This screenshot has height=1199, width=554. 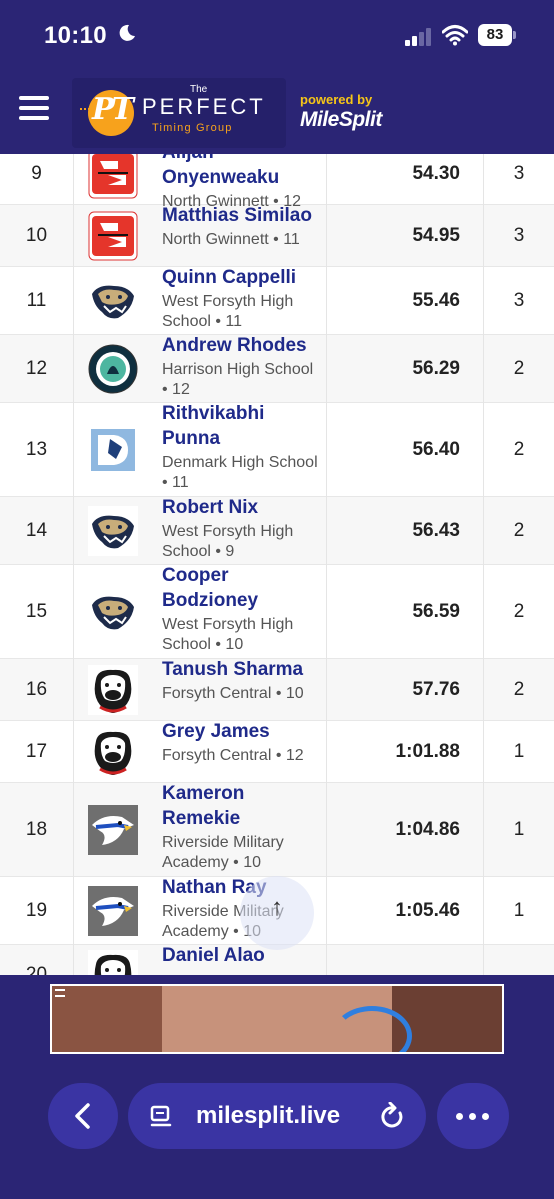 What do you see at coordinates (36, 689) in the screenshot?
I see `place-cell: 16` at bounding box center [36, 689].